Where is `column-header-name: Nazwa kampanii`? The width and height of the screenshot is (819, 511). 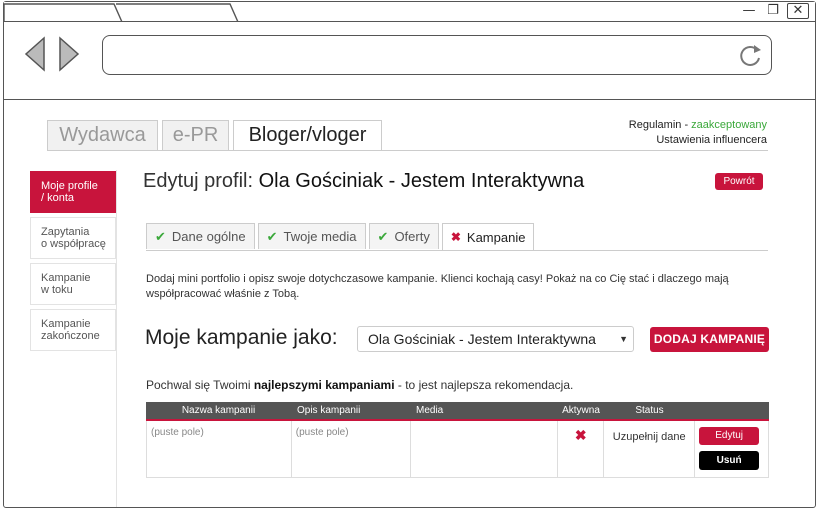 column-header-name: Nazwa kampanii is located at coordinates (218, 410).